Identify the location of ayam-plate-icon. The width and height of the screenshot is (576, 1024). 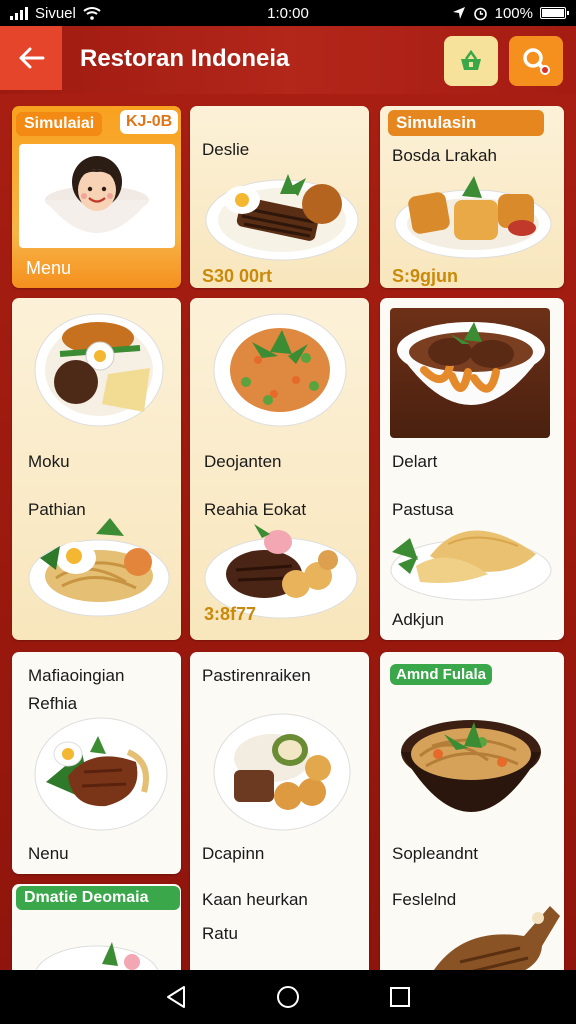
(101, 774).